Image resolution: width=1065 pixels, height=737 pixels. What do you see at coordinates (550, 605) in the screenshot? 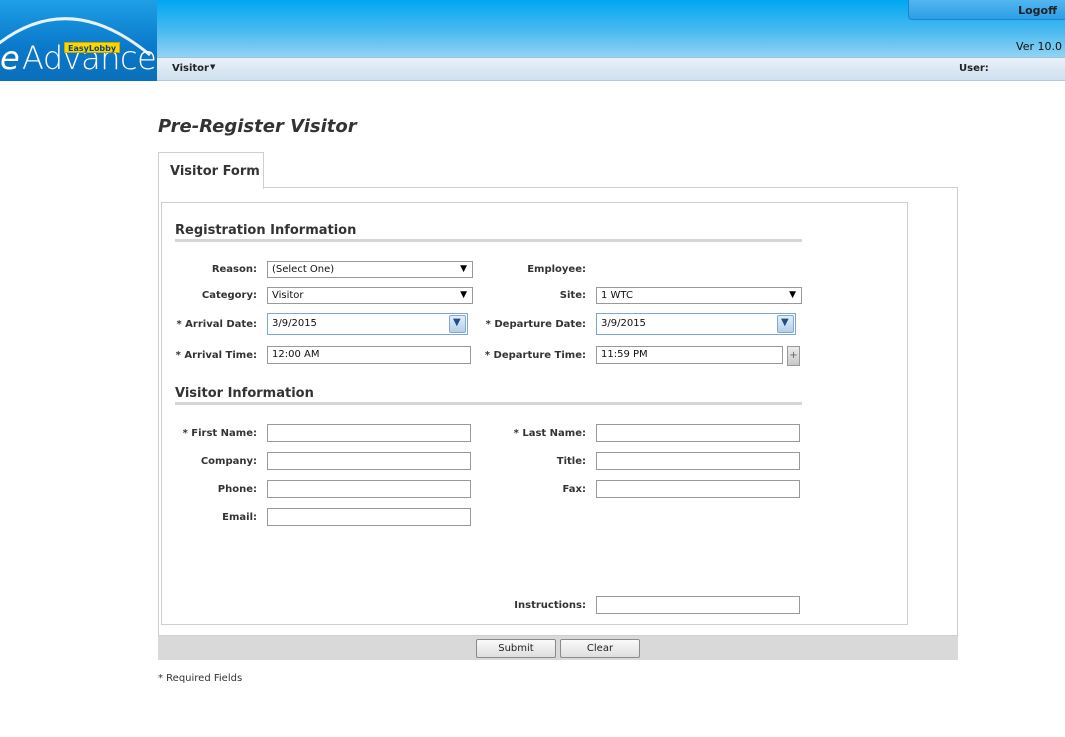
I see `instructions-label: Instructions:` at bounding box center [550, 605].